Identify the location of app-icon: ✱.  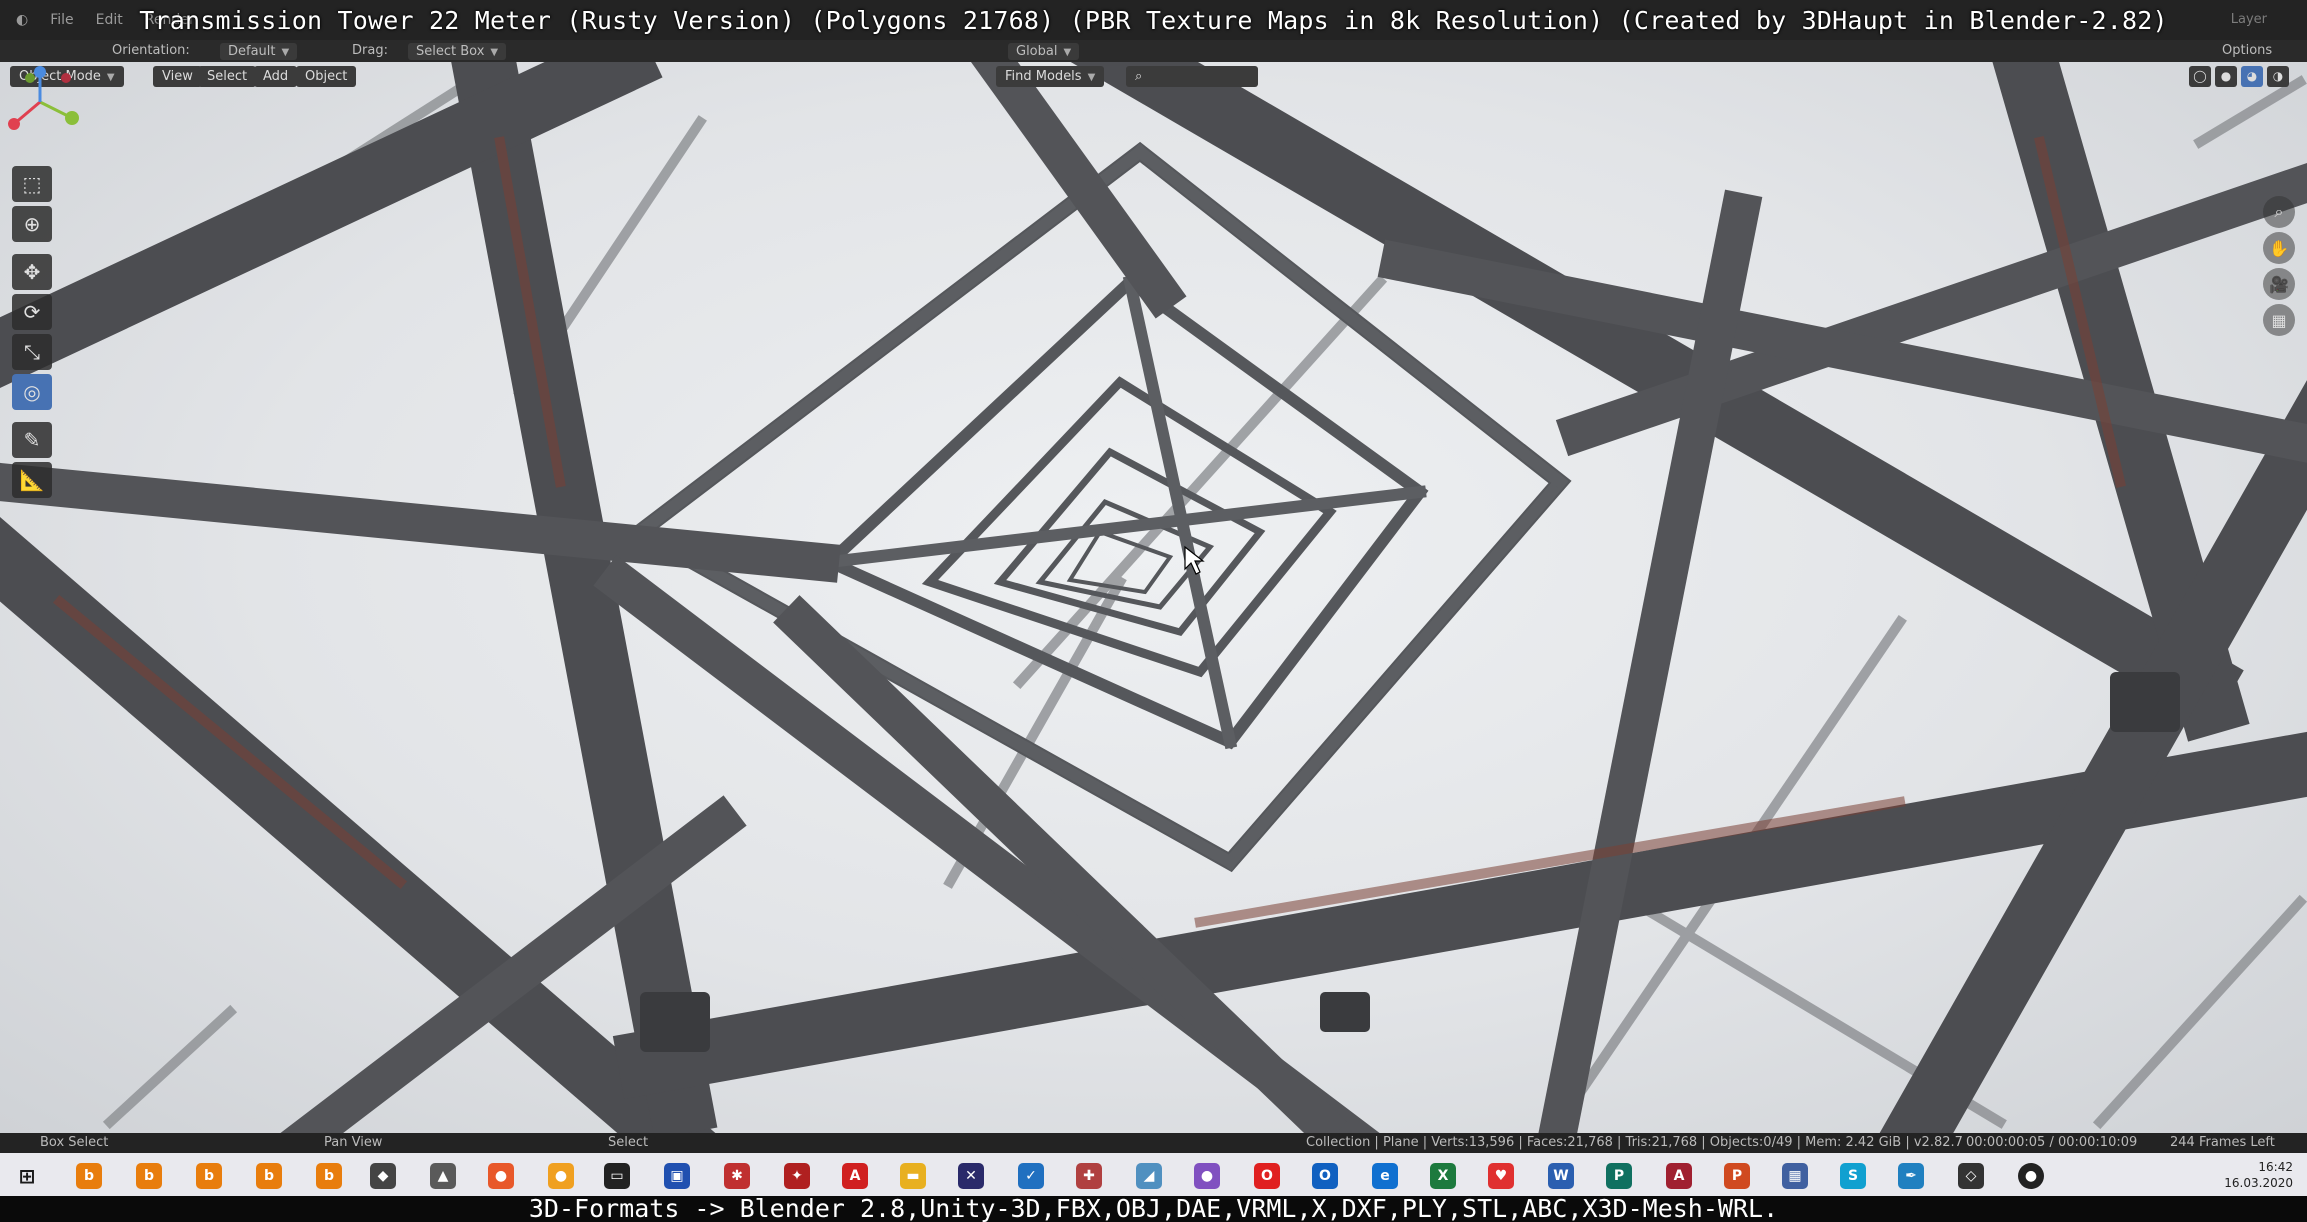
(737, 1176).